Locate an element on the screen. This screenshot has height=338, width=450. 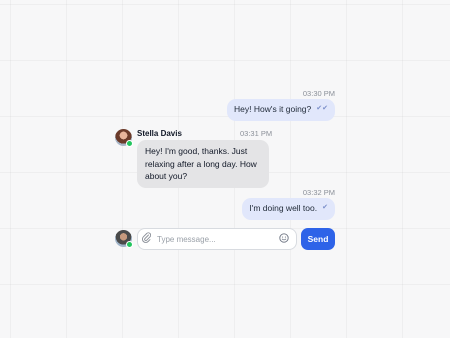
message-timestamp: 03:32 PM is located at coordinates (318, 192).